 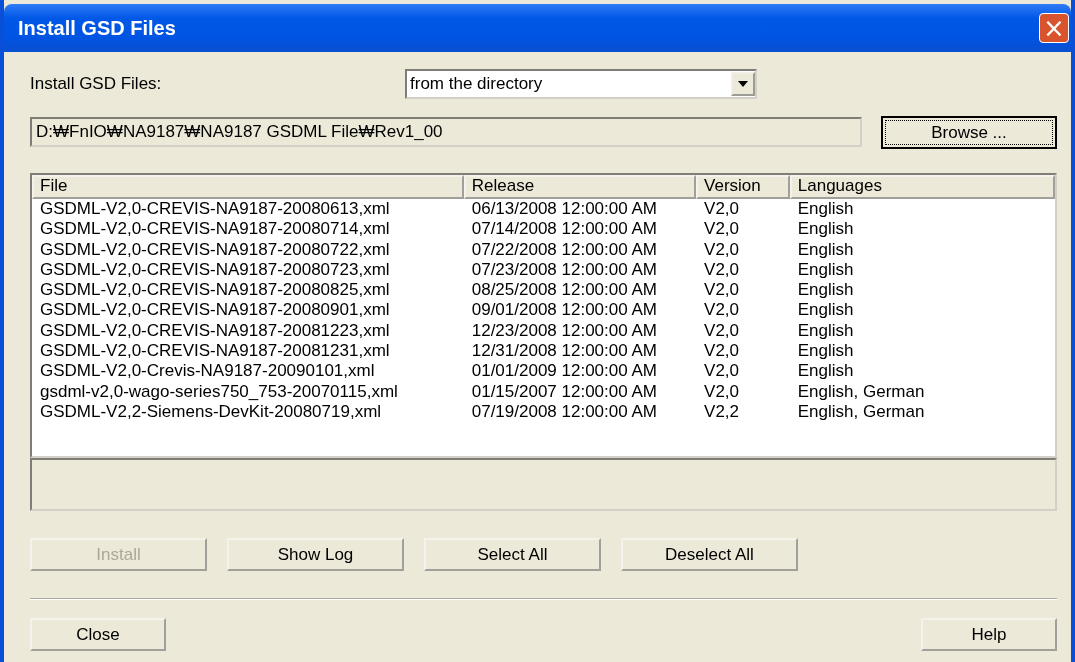 What do you see at coordinates (1054, 28) in the screenshot?
I see `close-button: ×` at bounding box center [1054, 28].